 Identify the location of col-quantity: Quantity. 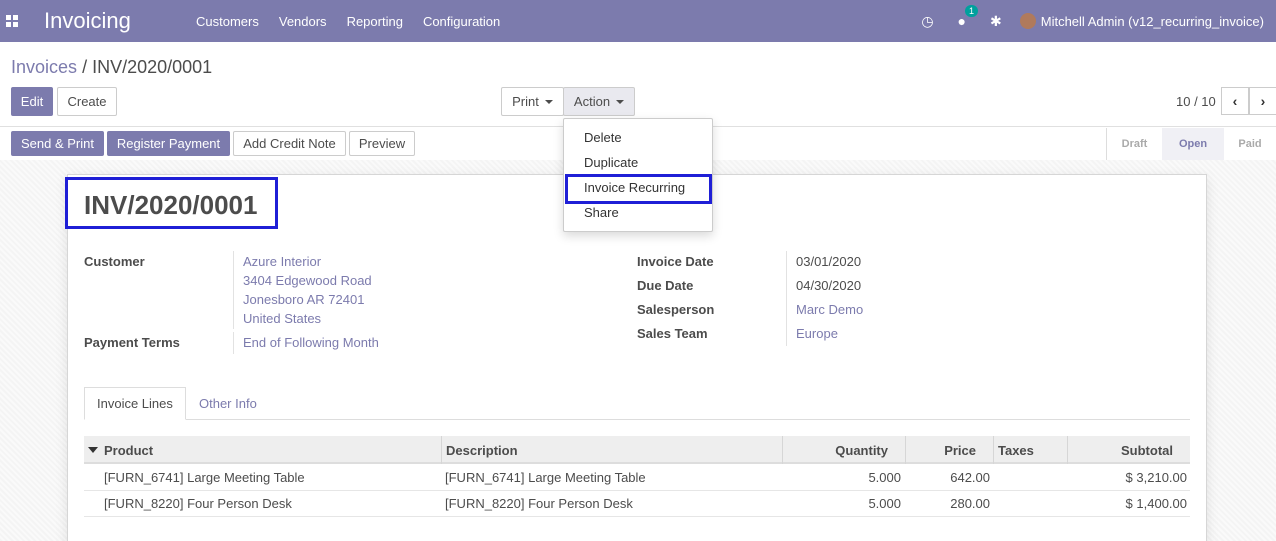
(835, 450).